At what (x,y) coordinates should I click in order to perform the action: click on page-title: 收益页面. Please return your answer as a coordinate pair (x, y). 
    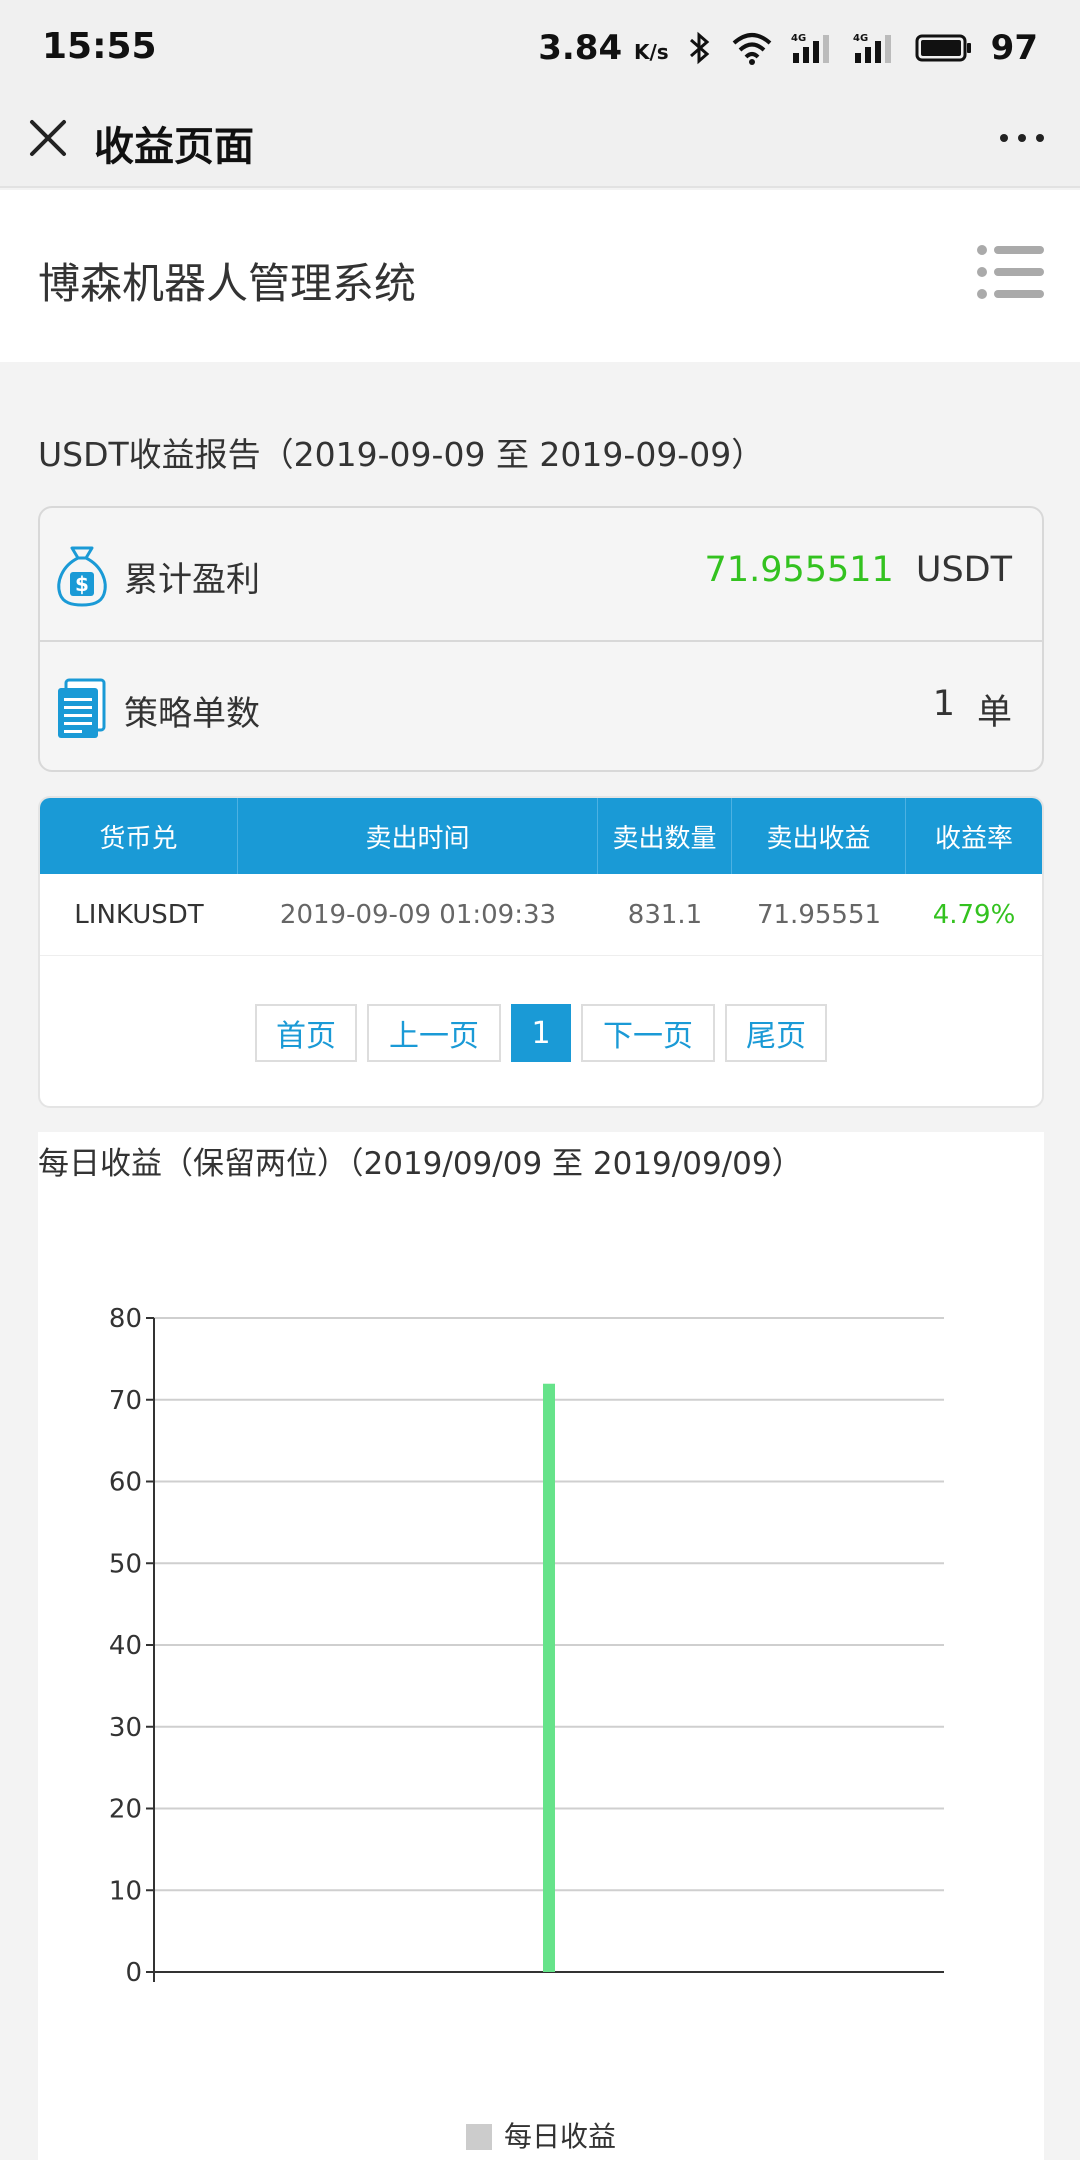
    Looking at the image, I should click on (174, 147).